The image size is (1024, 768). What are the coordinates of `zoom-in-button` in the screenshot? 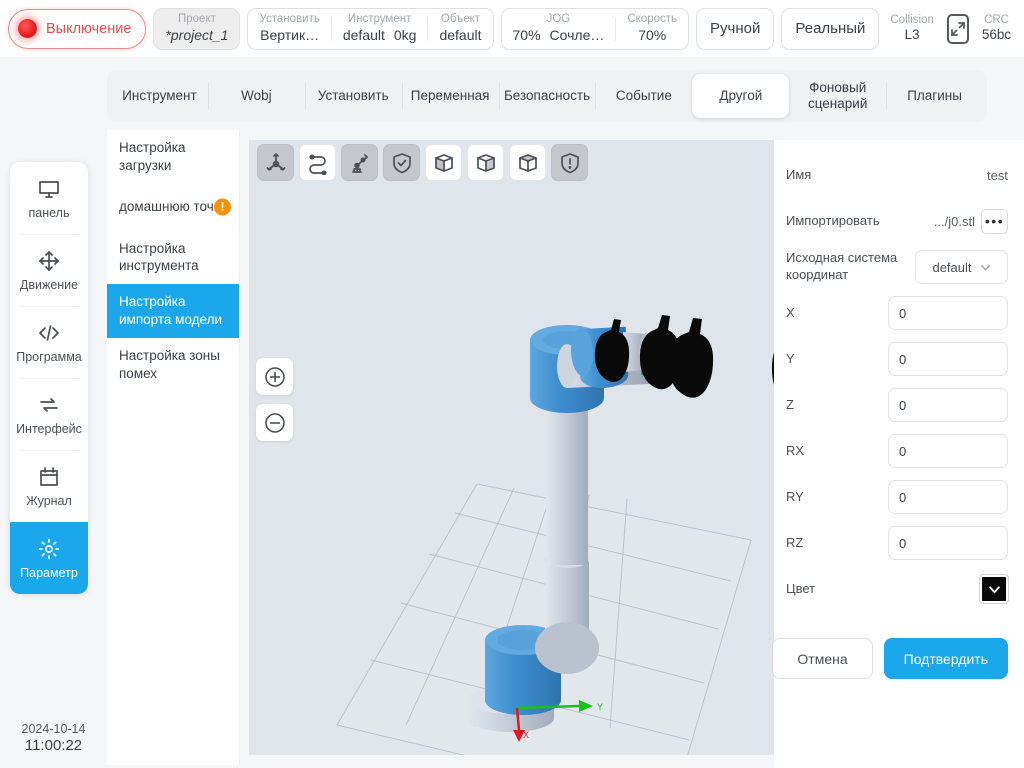 It's located at (274, 376).